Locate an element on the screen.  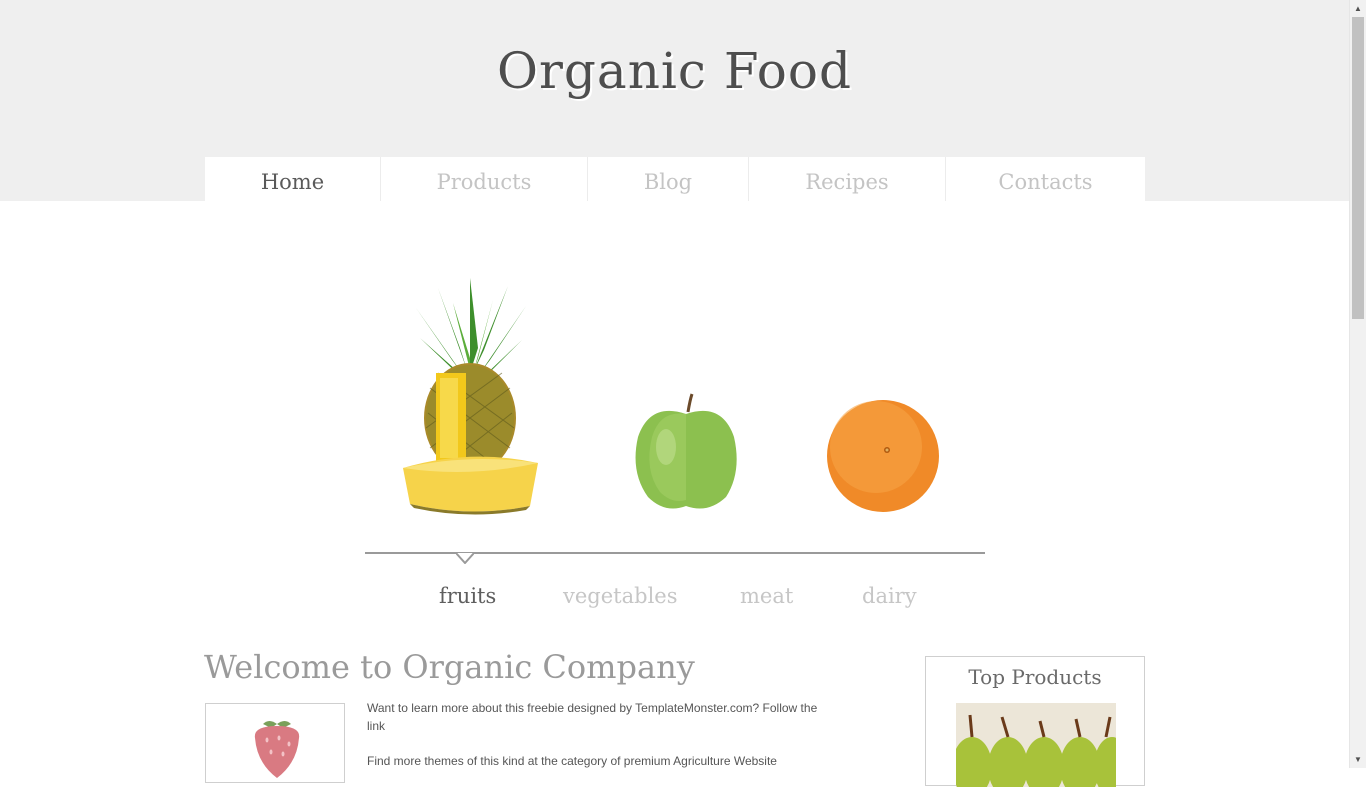
nav-item-contacts: Contacts is located at coordinates (1045, 179).